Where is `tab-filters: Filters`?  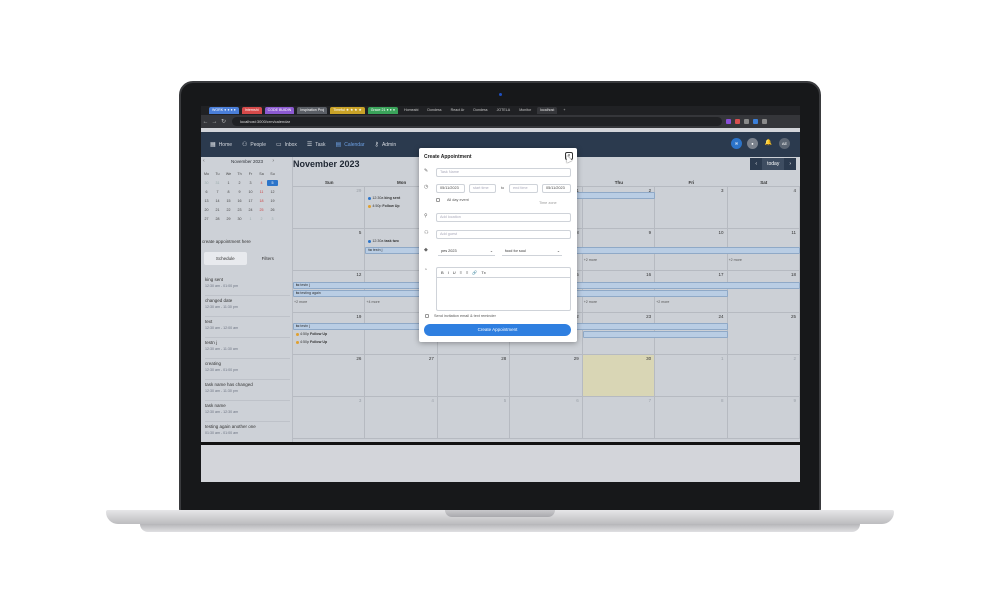 tab-filters: Filters is located at coordinates (268, 258).